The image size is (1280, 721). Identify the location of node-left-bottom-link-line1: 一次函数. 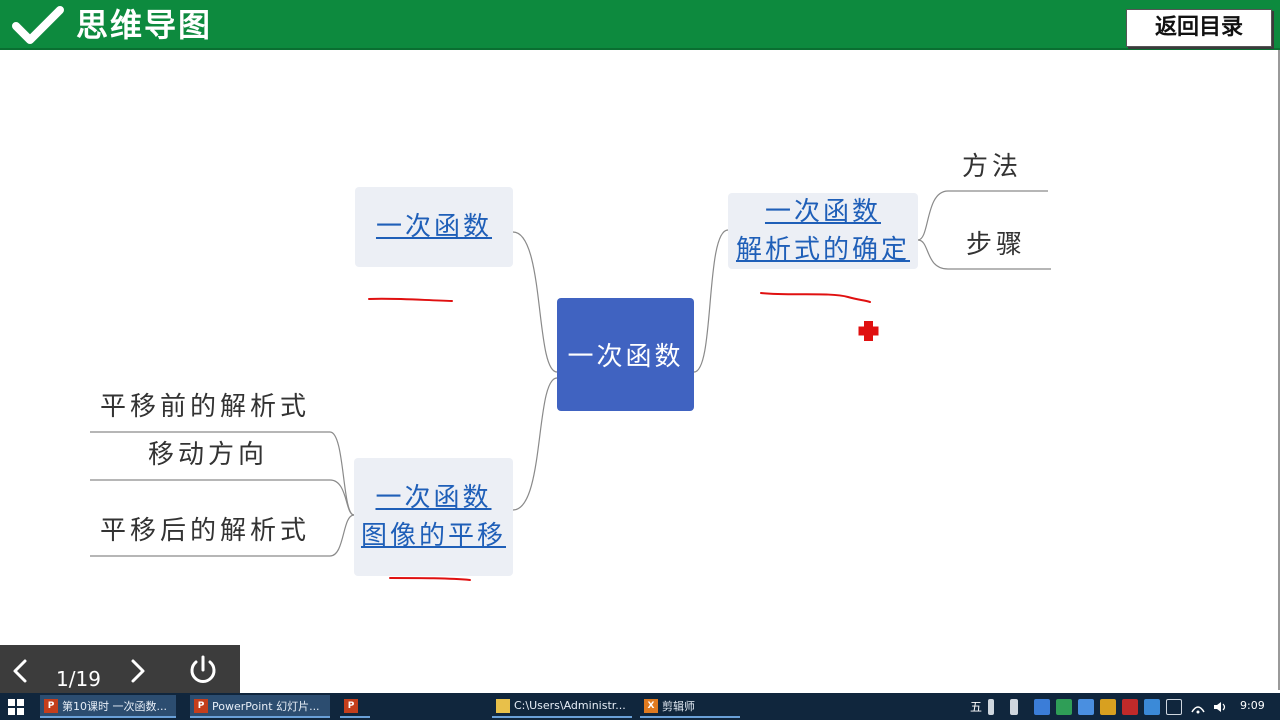
(433, 498).